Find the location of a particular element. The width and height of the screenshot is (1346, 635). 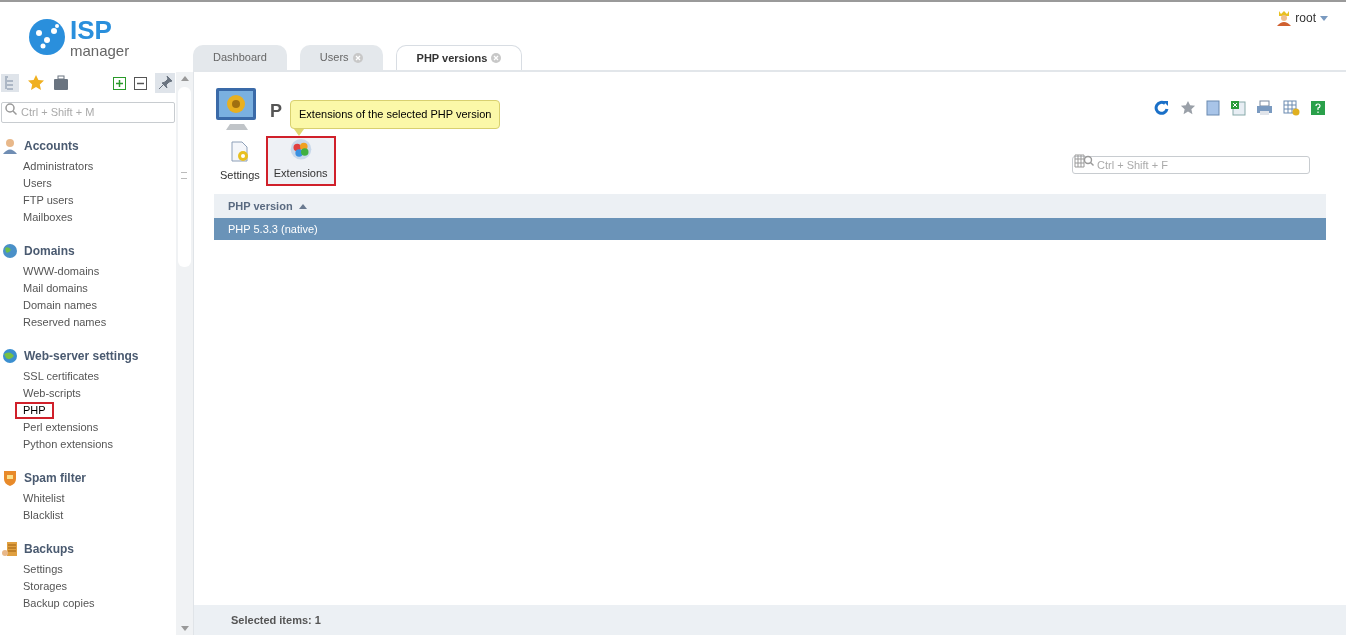

sidebar-item: Web-scripts is located at coordinates (52, 393).